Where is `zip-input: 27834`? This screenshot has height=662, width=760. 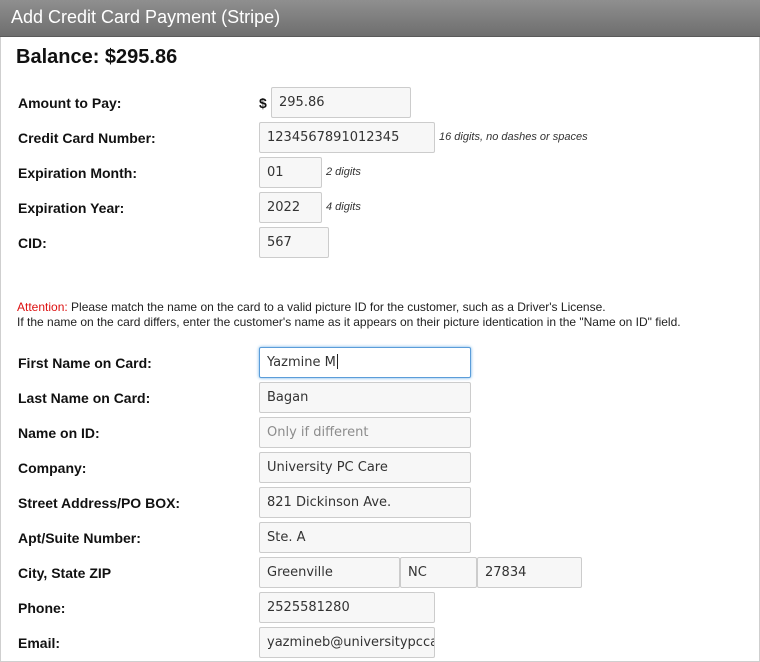
zip-input: 27834 is located at coordinates (529, 572).